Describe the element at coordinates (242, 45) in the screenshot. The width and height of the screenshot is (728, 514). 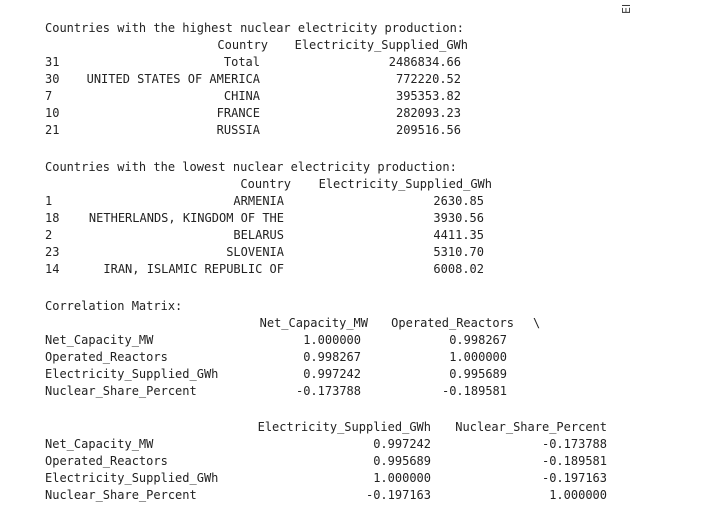
I see `high-header-country: Country` at that location.